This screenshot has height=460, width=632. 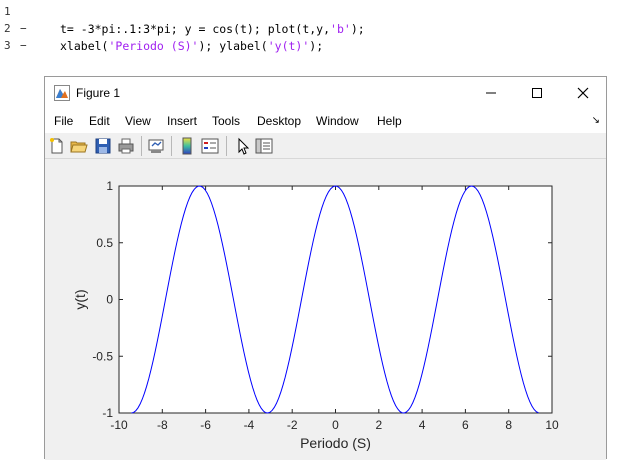 I want to click on x-tick-label: -4, so click(x=249, y=425).